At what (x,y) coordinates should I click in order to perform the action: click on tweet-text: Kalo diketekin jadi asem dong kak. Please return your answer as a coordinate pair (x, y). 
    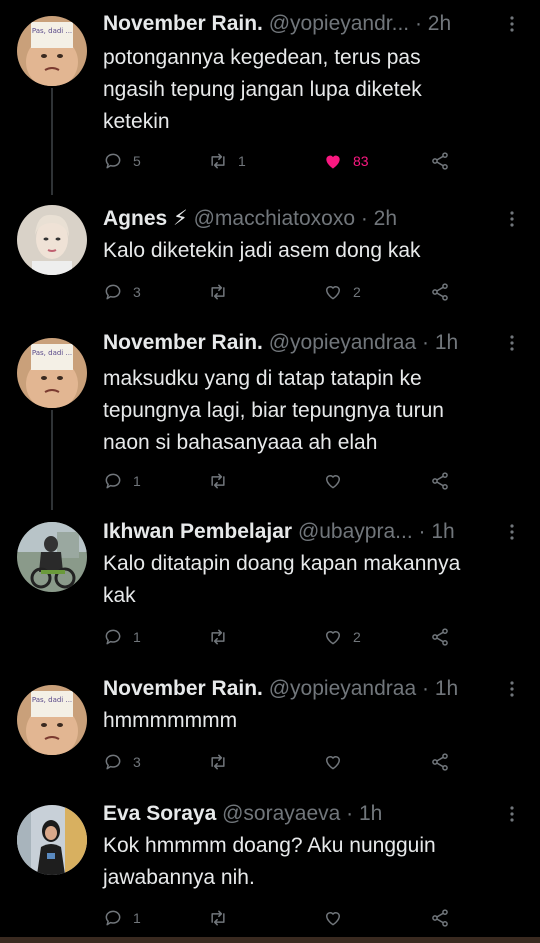
    Looking at the image, I should click on (262, 250).